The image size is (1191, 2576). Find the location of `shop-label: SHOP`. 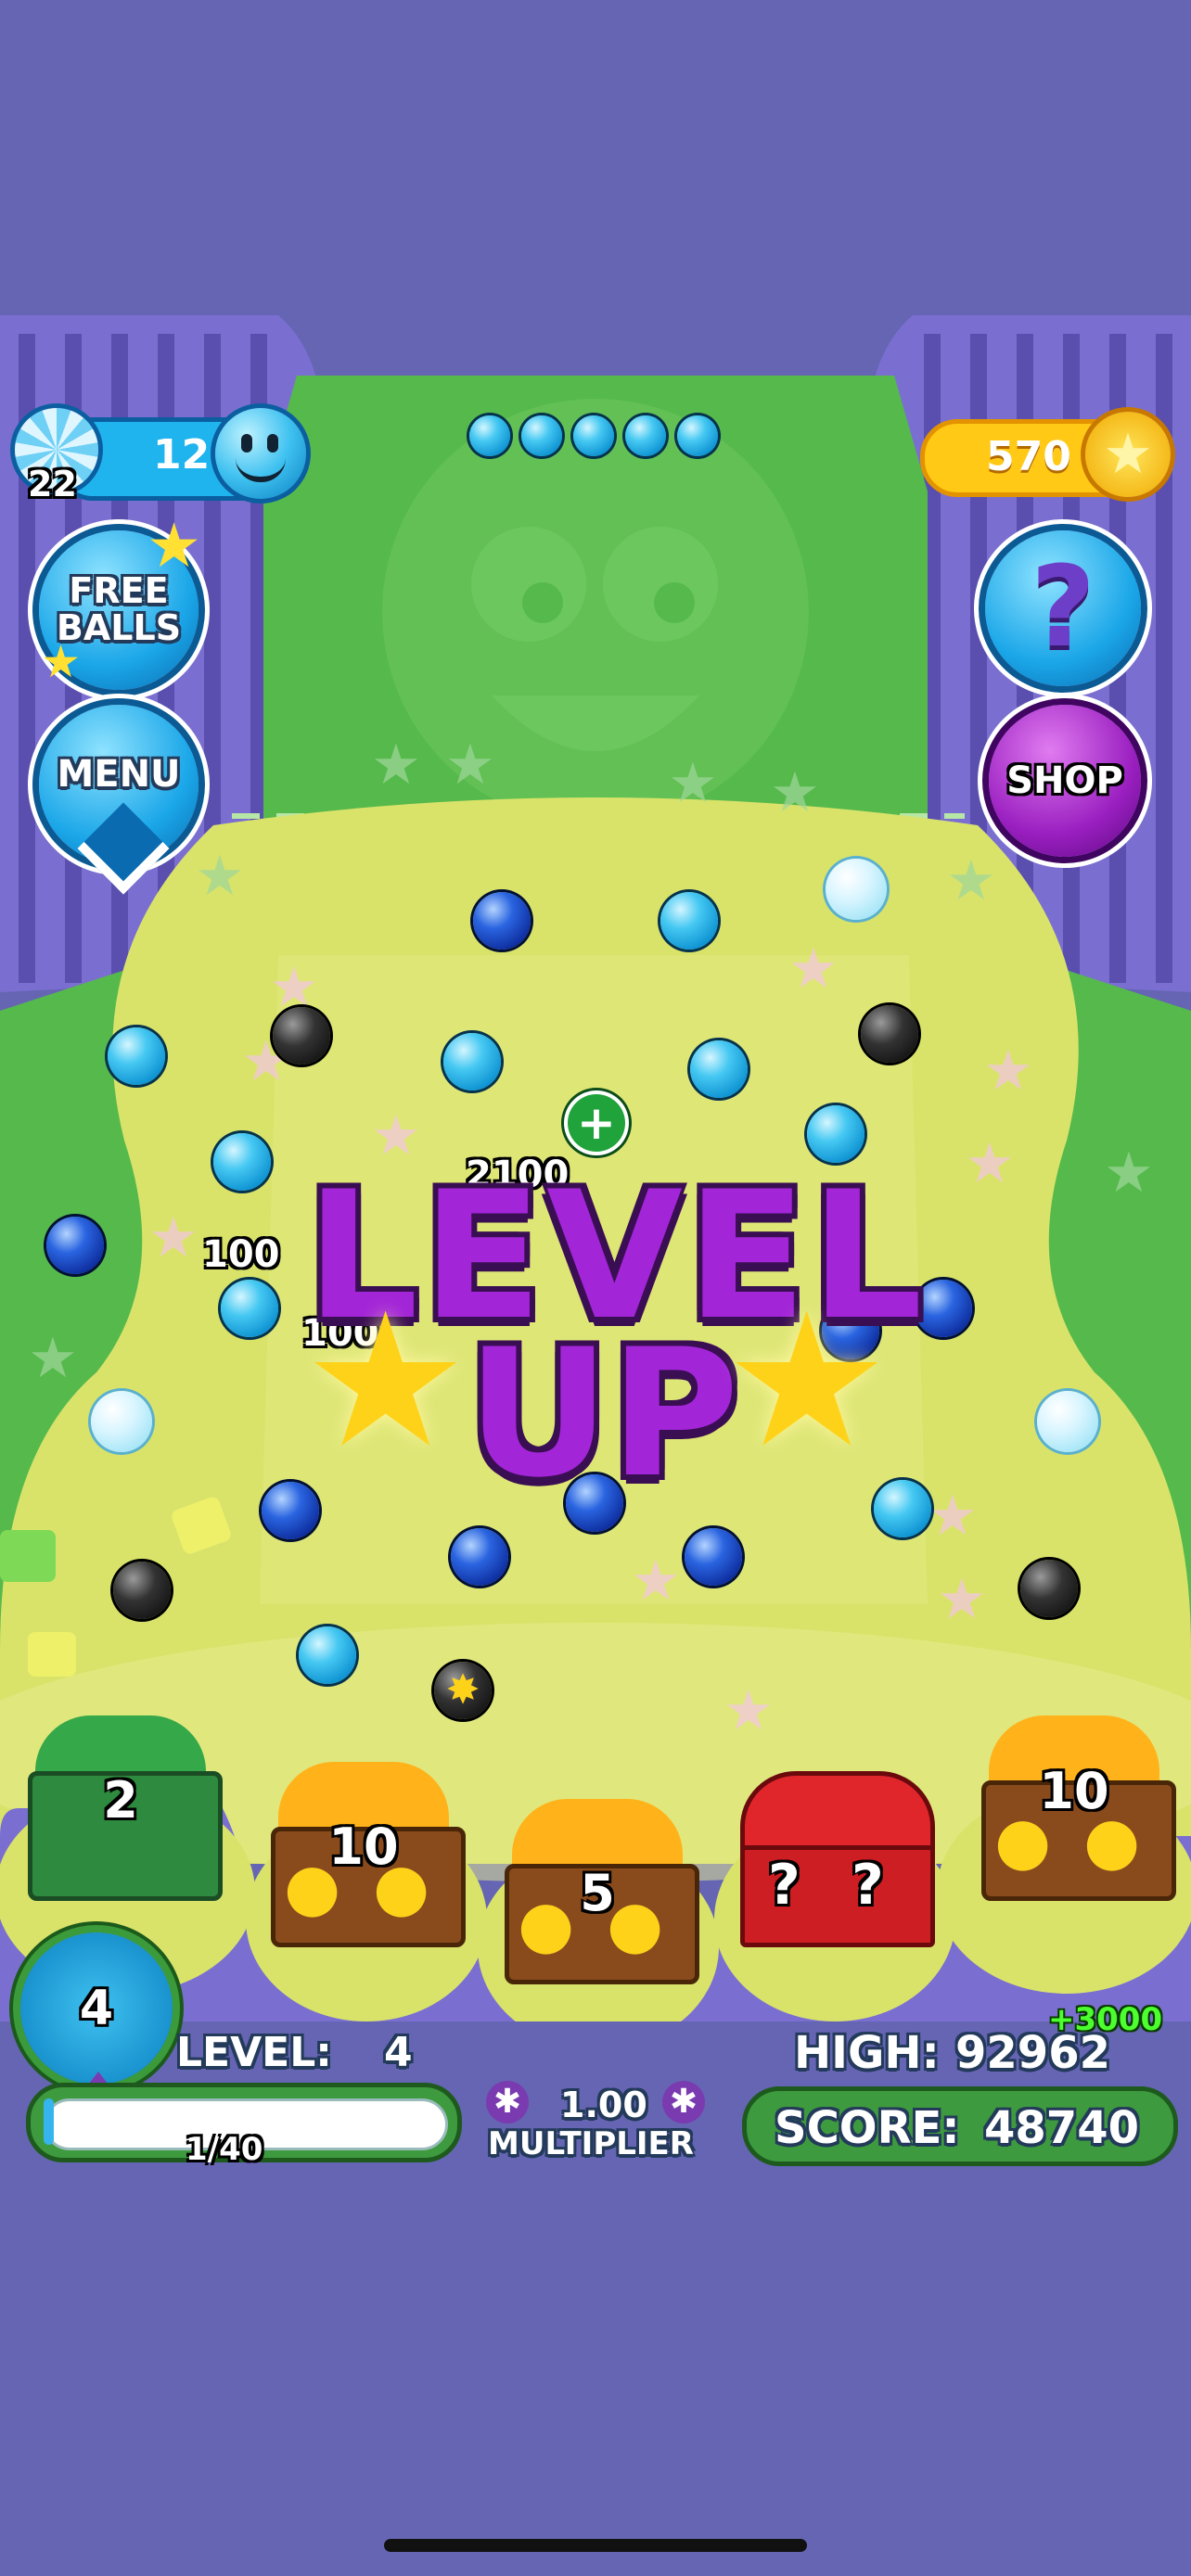

shop-label: SHOP is located at coordinates (1064, 780).